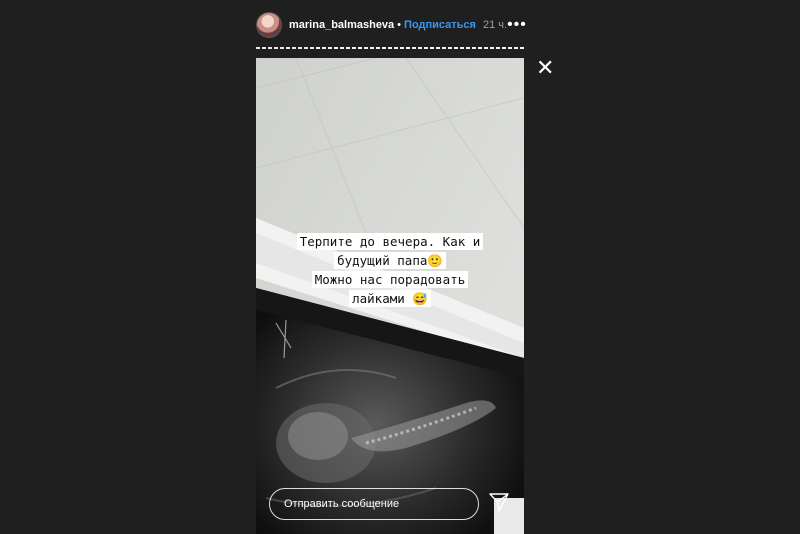 The image size is (800, 534). What do you see at coordinates (342, 504) in the screenshot?
I see `reply-placeholder: Отправить сообщение` at bounding box center [342, 504].